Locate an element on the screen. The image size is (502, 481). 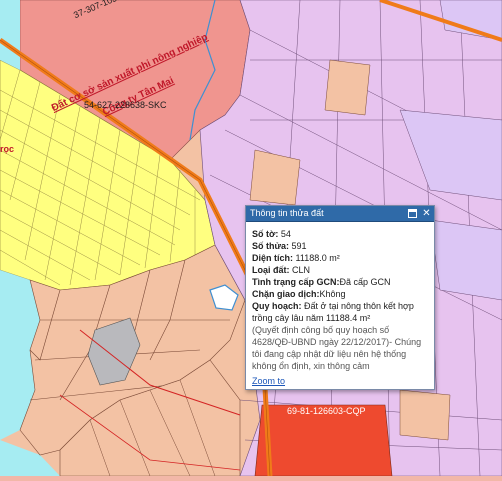
row-chan-giao-dich: Chặn giao dịch:Không is located at coordinates (340, 294).